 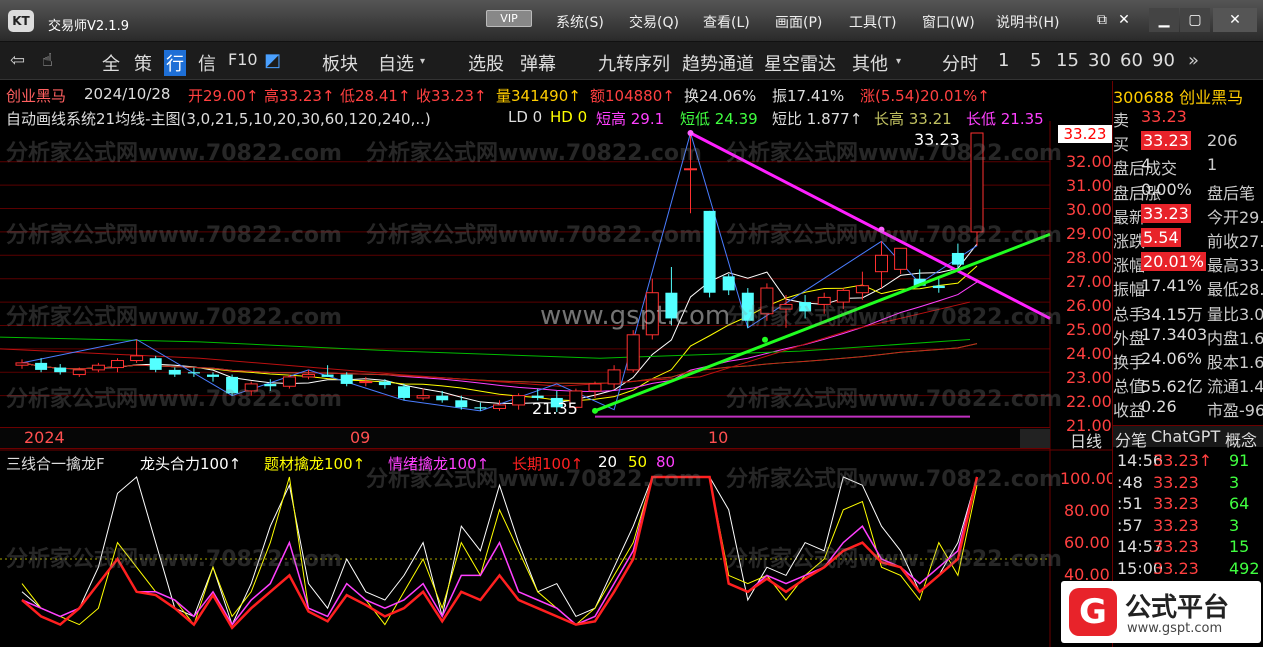 I want to click on short-ratio: 短比 1.877↑, so click(x=817, y=119).